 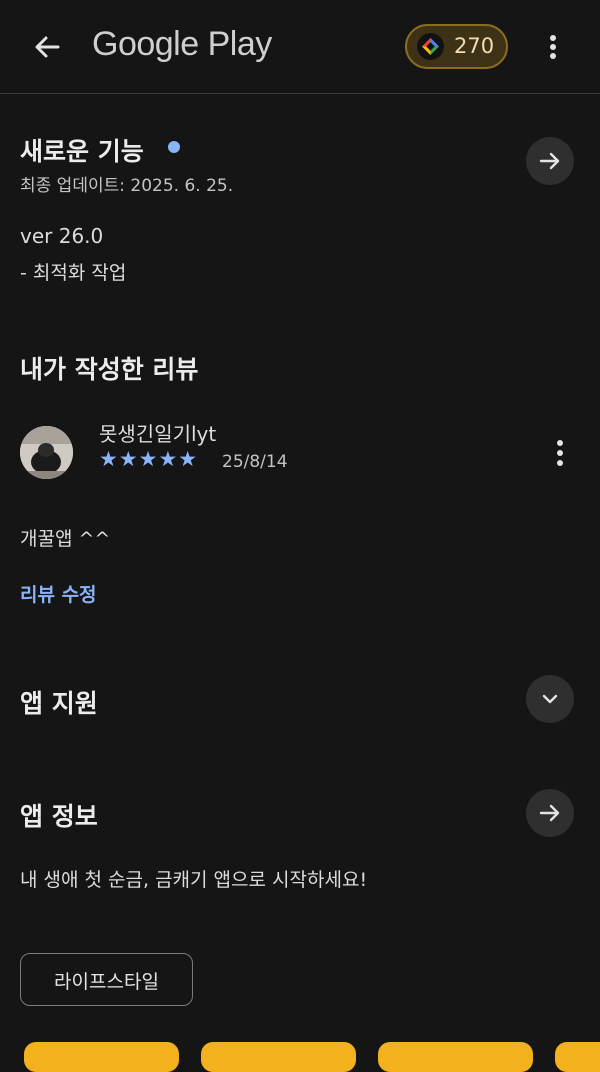 I want to click on release-note: - 최적화 작업, so click(x=73, y=273).